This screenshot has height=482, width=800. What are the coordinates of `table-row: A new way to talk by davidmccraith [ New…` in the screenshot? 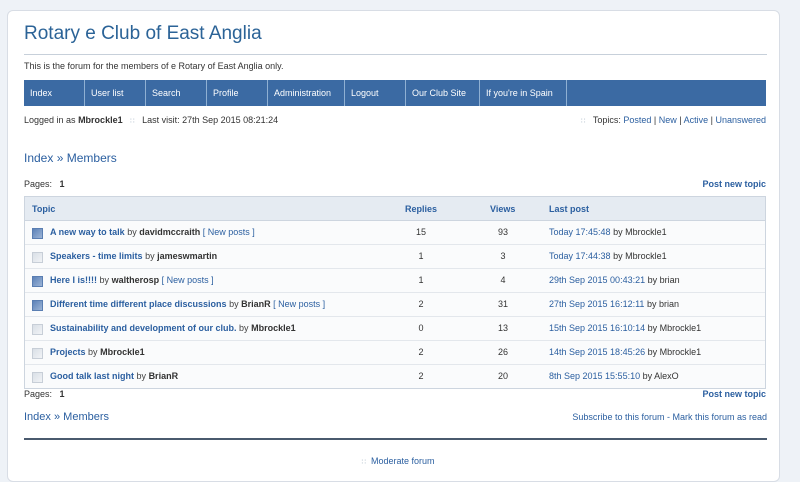 It's located at (395, 233).